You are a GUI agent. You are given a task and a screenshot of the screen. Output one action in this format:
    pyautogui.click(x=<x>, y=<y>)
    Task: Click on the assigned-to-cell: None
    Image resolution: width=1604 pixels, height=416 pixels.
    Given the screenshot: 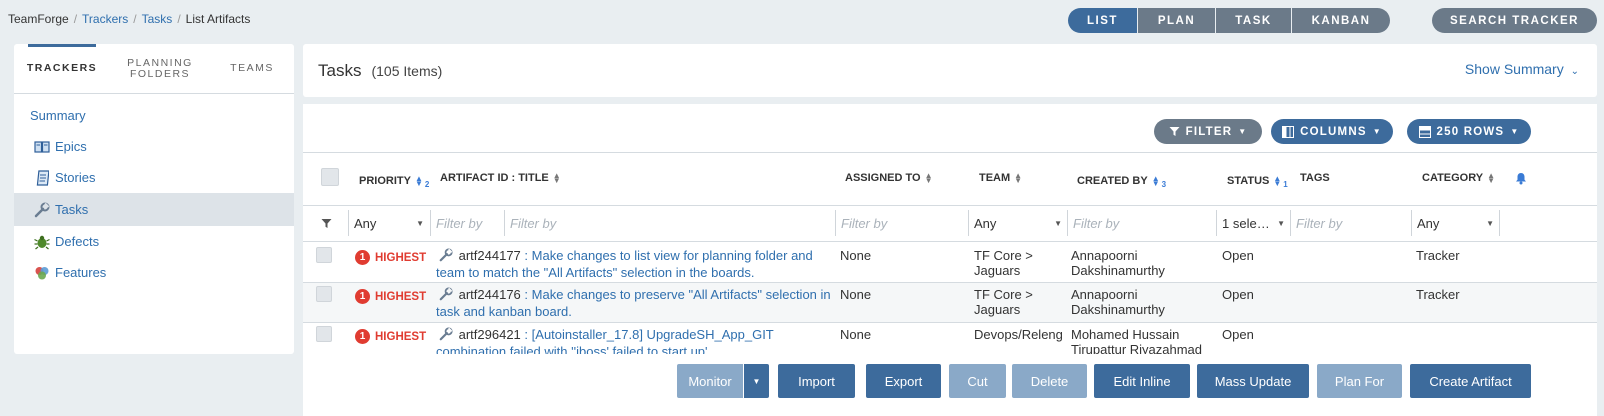 What is the action you would take?
    pyautogui.click(x=856, y=255)
    